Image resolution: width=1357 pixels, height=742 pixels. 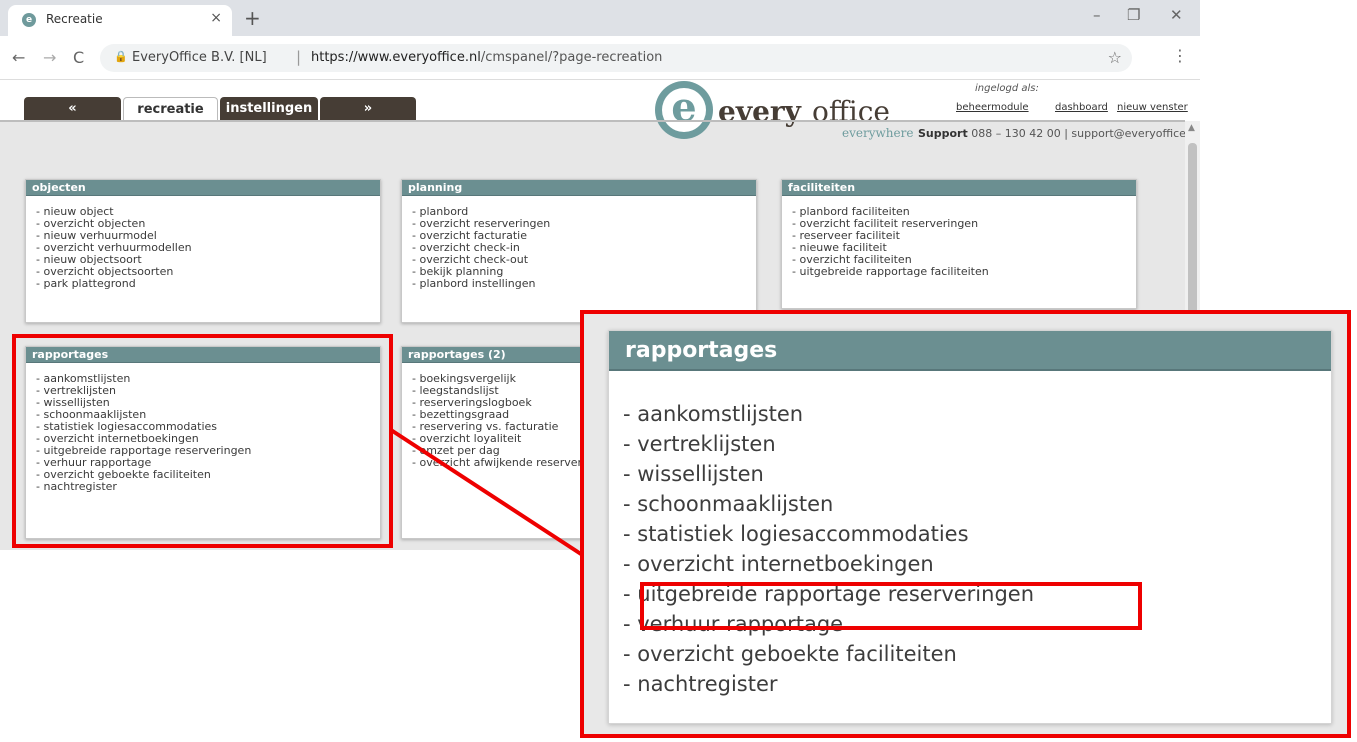 What do you see at coordinates (977, 654) in the screenshot?
I see `zoomed-menu-link: - overzicht geboekte faciliteiten` at bounding box center [977, 654].